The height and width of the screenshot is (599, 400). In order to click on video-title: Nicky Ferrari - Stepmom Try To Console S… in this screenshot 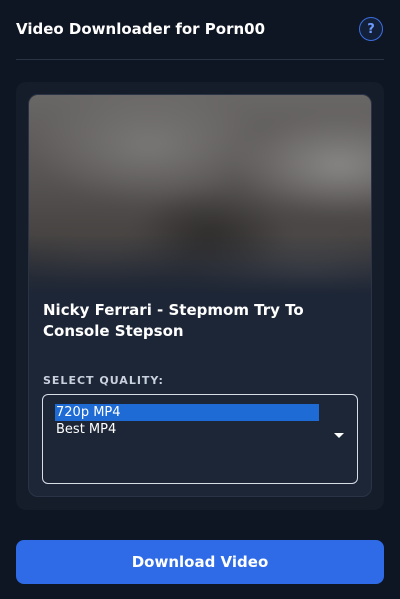, I will do `click(173, 320)`.